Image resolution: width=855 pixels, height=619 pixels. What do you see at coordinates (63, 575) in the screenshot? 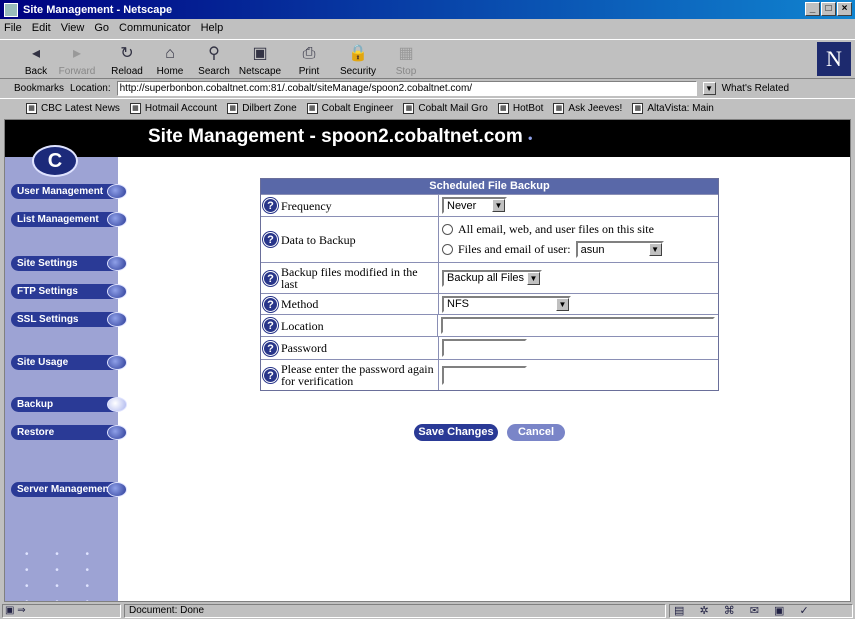
I see `decorative-dots: • • • • • • • • • • • •` at bounding box center [63, 575].